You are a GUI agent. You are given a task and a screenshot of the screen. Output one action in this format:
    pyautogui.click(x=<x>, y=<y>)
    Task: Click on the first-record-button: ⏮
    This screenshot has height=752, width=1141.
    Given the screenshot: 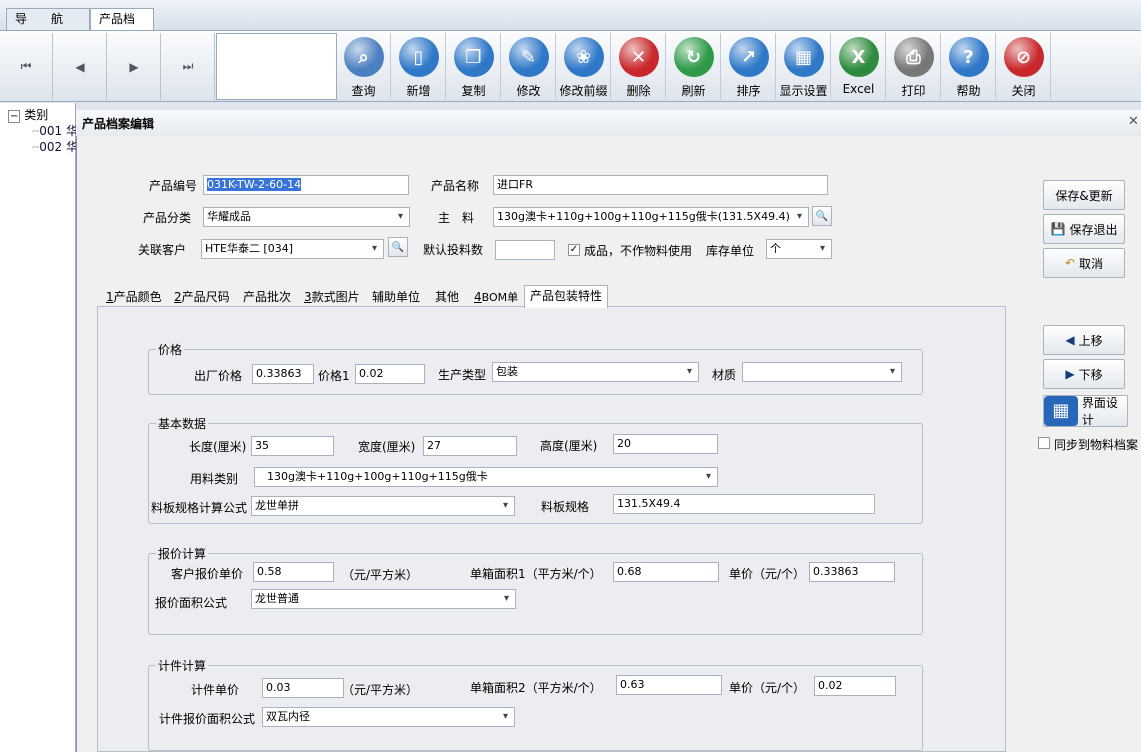 What is the action you would take?
    pyautogui.click(x=26, y=66)
    